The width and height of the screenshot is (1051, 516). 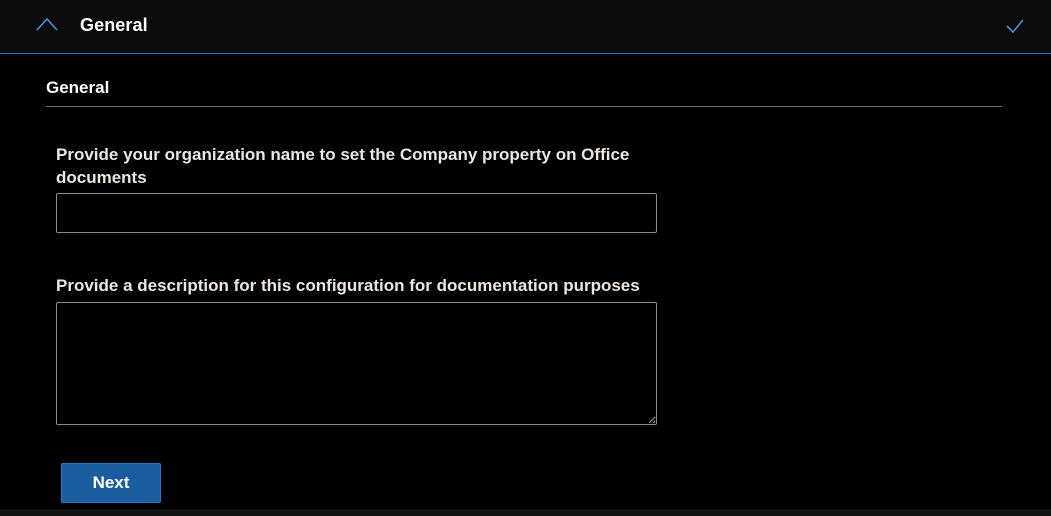 What do you see at coordinates (111, 483) in the screenshot?
I see `next-button: Next` at bounding box center [111, 483].